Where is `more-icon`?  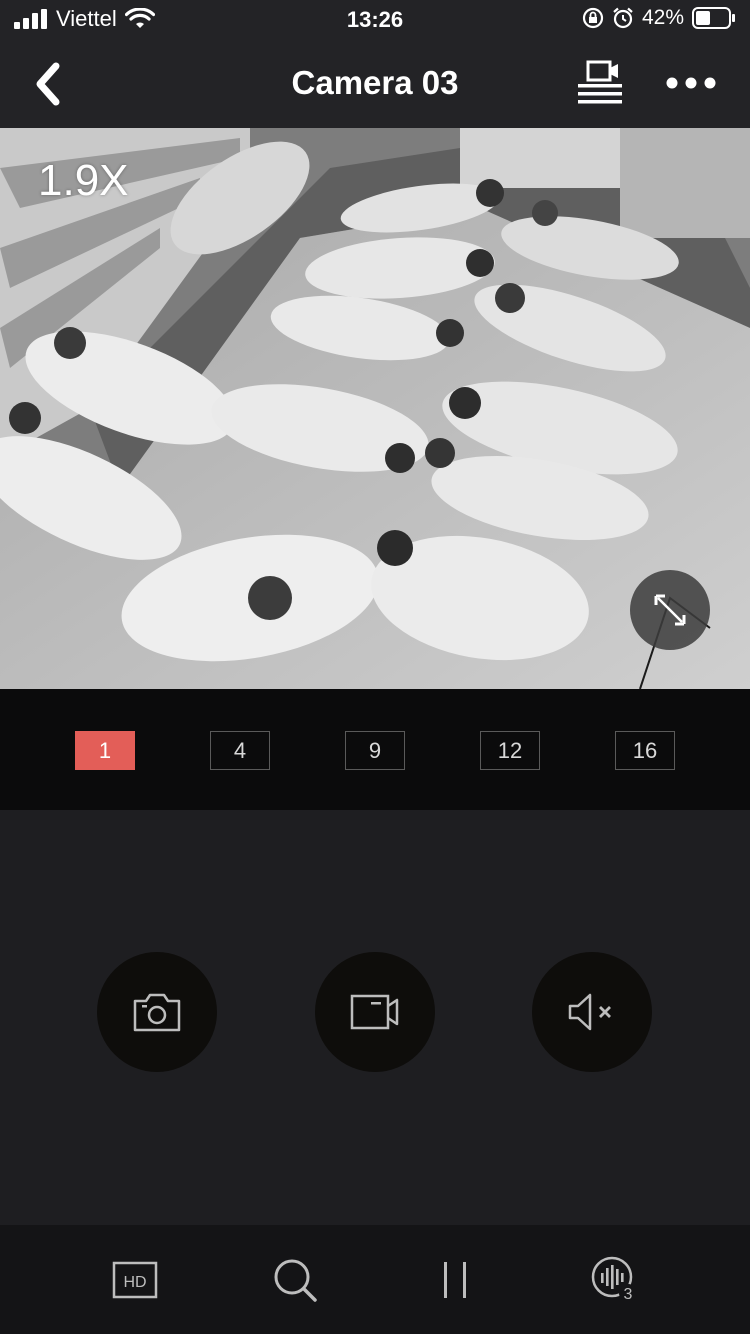
more-icon is located at coordinates (691, 83).